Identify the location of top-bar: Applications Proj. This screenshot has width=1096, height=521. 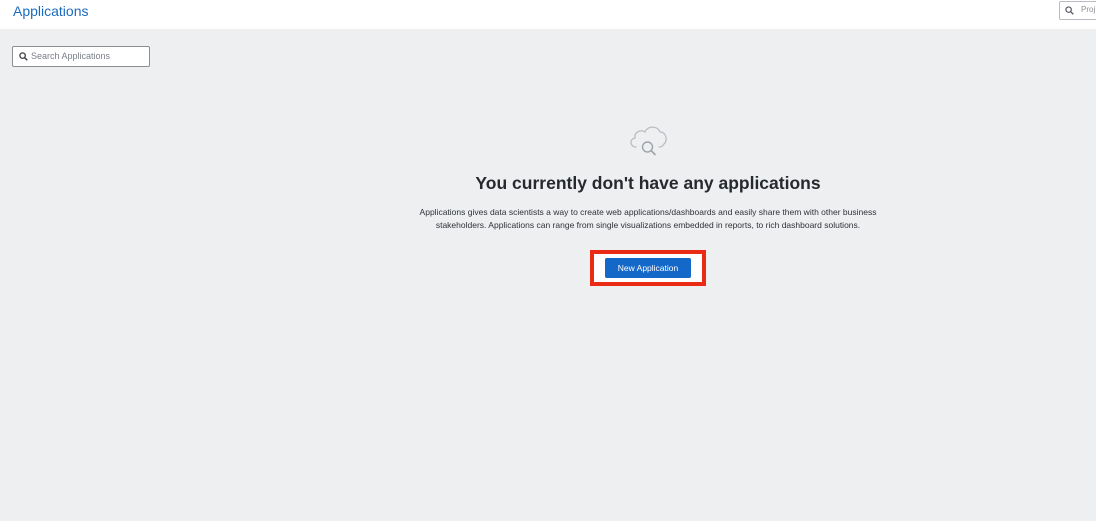
(548, 14).